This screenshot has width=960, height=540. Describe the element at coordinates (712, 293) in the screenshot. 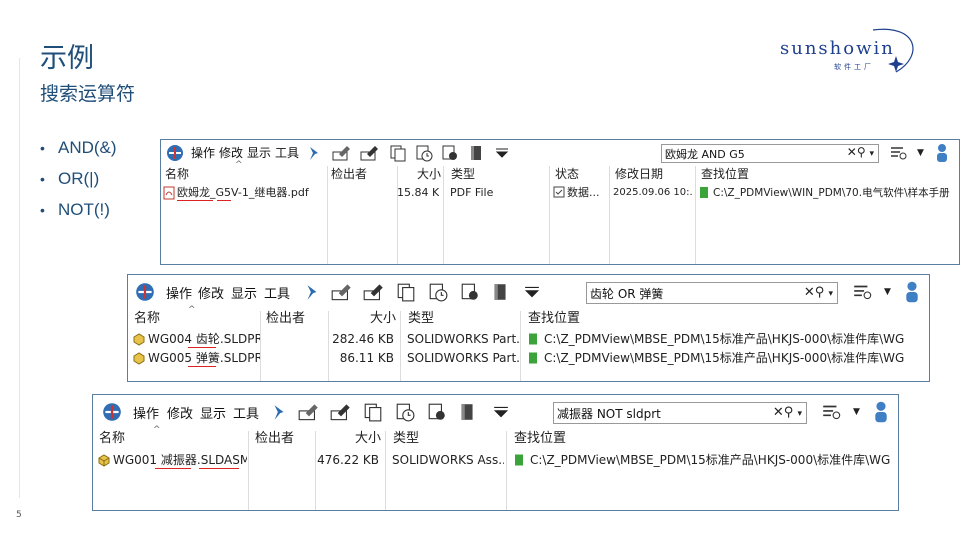

I see `search-field: 齿轮 OR 弹簧 ✕⚲ ▾` at that location.